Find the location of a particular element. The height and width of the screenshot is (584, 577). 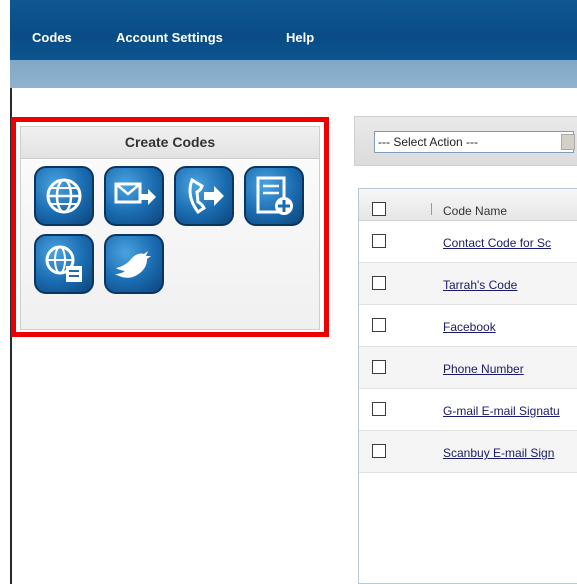

table-row: Phone Number is located at coordinates (468, 368).